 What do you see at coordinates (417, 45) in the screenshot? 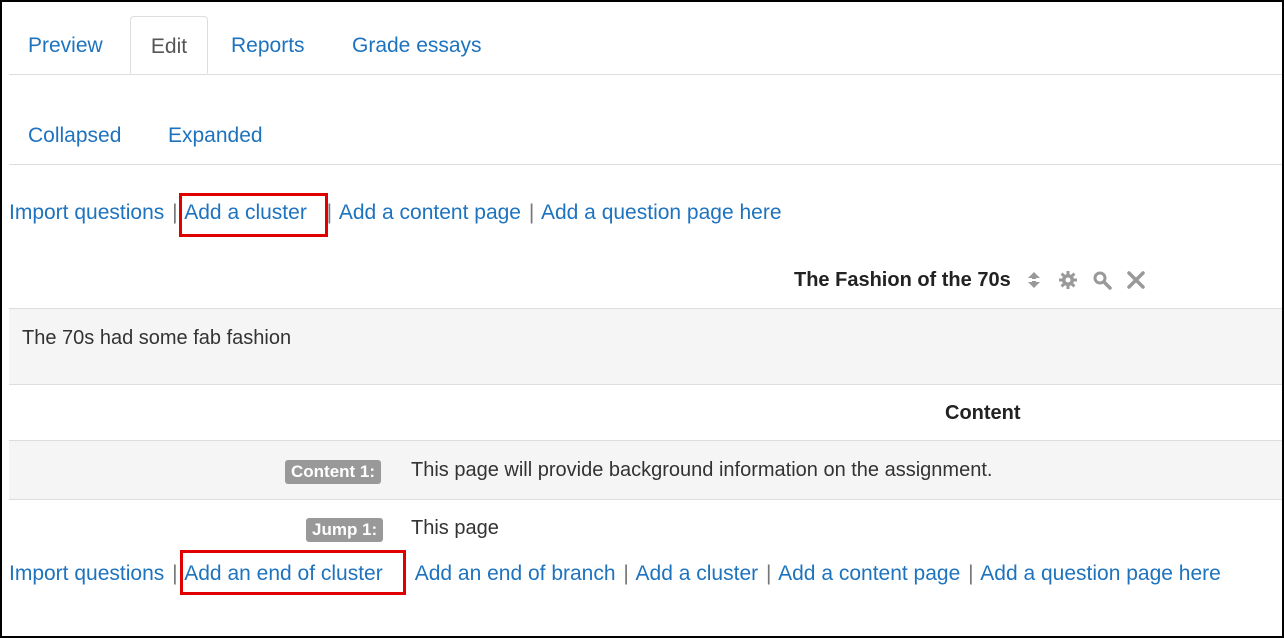
I see `tab-grade-essays: Grade essays` at bounding box center [417, 45].